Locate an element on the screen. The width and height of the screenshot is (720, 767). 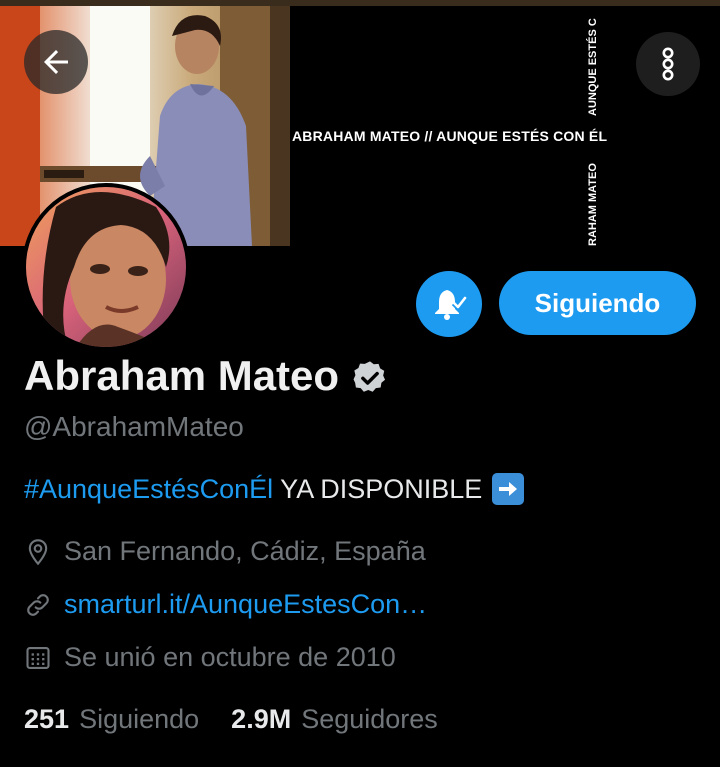
bio: #AunqueEstésConÉl YA DISPONIBLE is located at coordinates (274, 489).